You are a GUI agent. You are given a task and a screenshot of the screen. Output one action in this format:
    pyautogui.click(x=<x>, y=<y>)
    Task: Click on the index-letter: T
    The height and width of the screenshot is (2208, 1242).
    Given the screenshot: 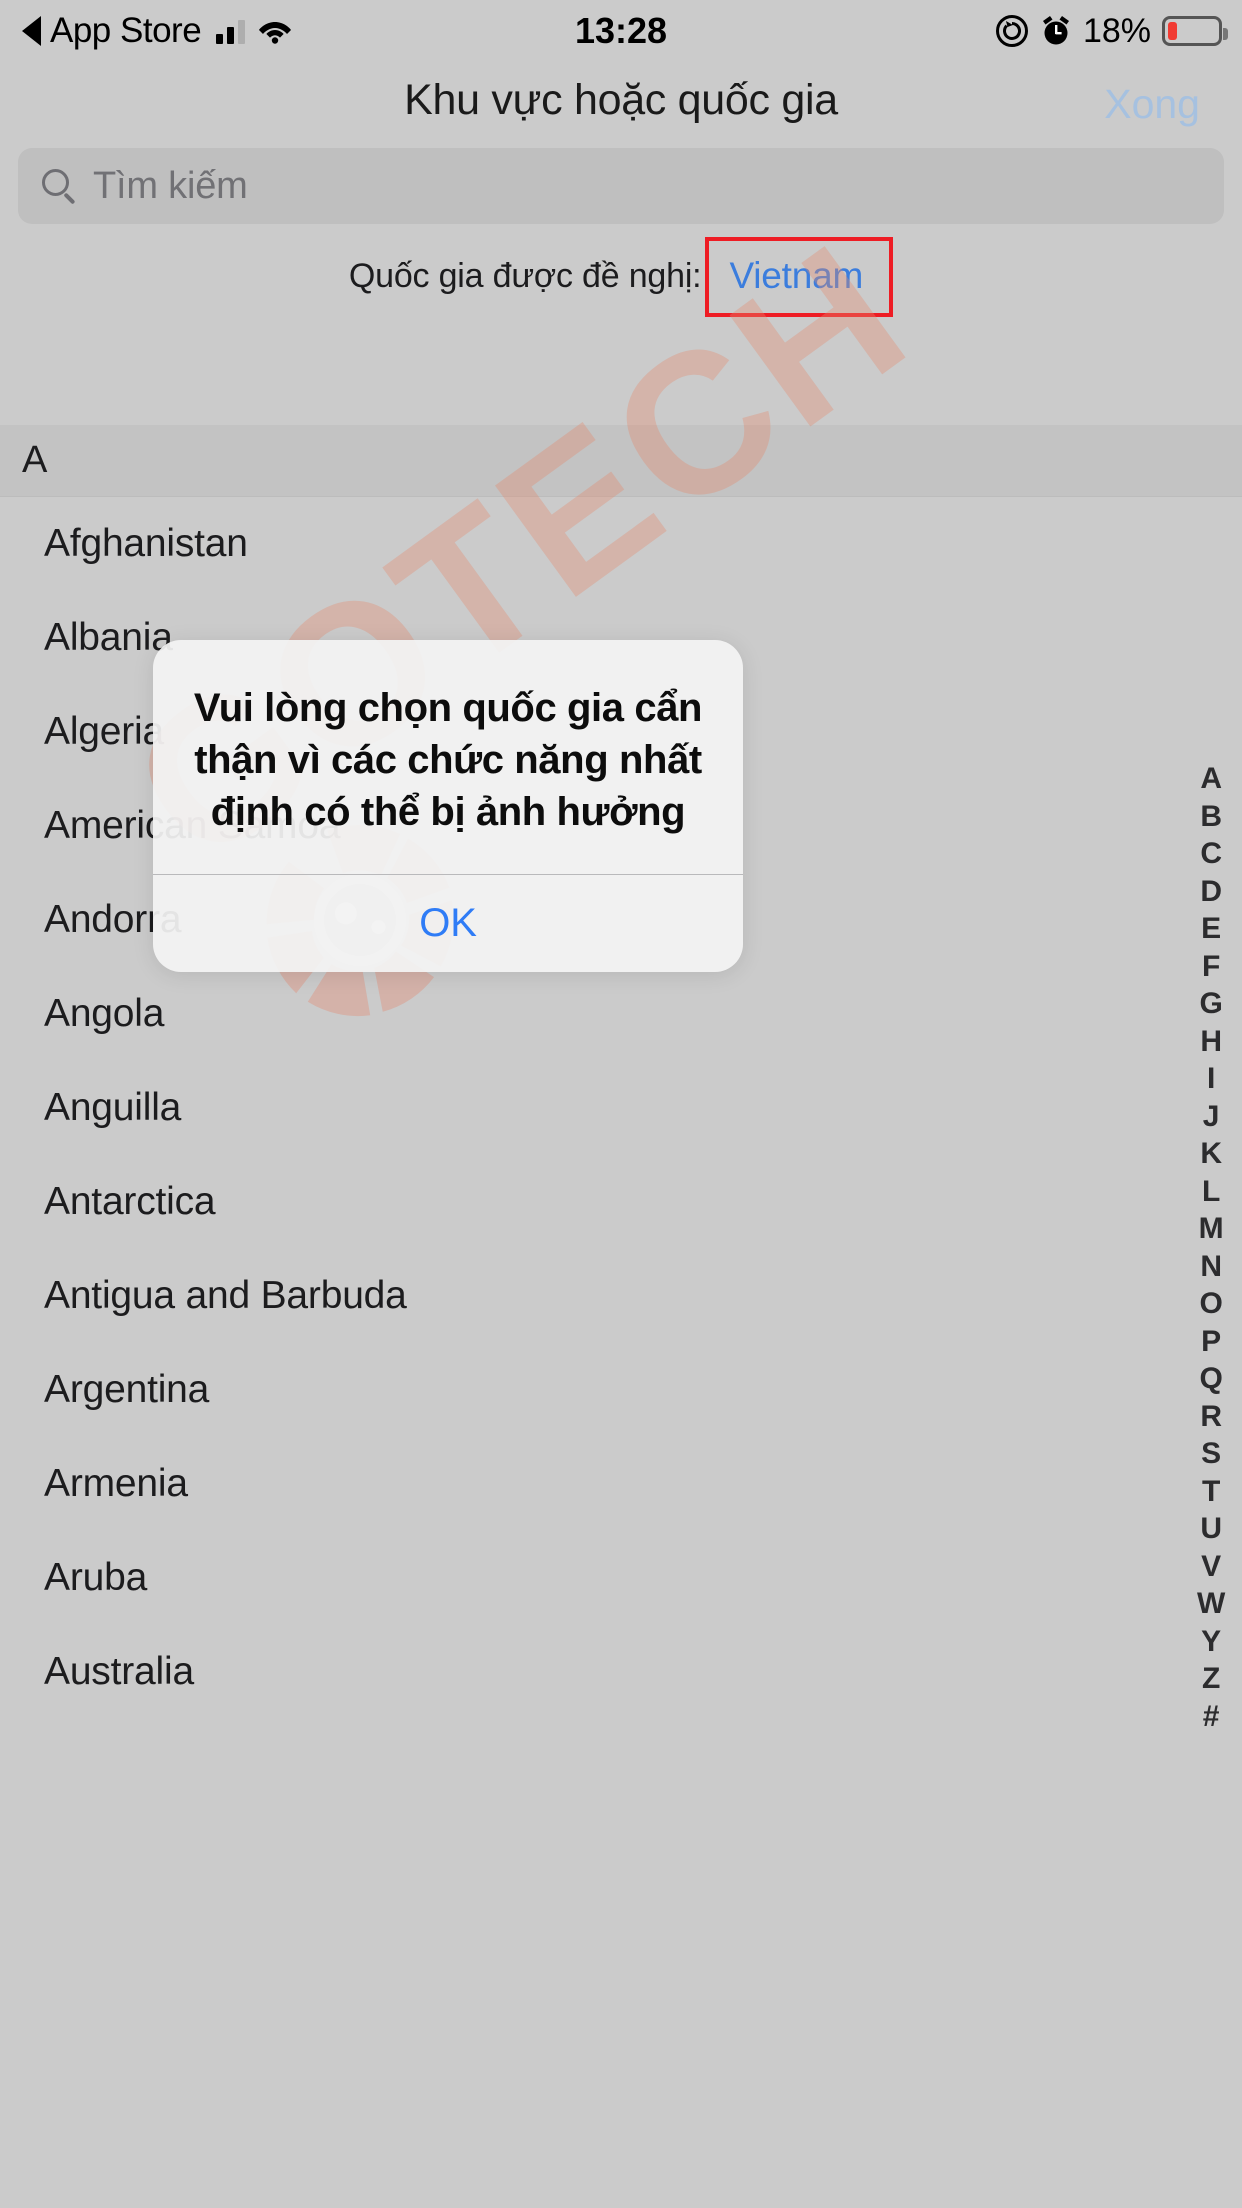 What is the action you would take?
    pyautogui.click(x=1211, y=1492)
    